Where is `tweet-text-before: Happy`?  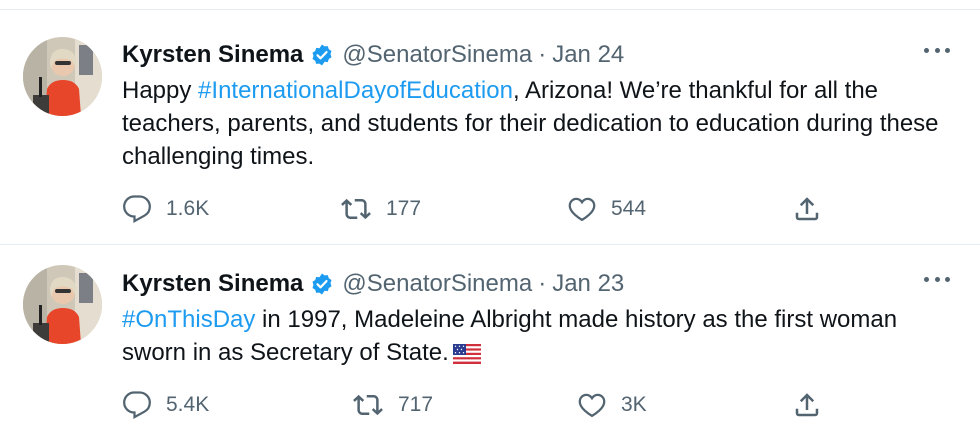
tweet-text-before: Happy is located at coordinates (160, 90).